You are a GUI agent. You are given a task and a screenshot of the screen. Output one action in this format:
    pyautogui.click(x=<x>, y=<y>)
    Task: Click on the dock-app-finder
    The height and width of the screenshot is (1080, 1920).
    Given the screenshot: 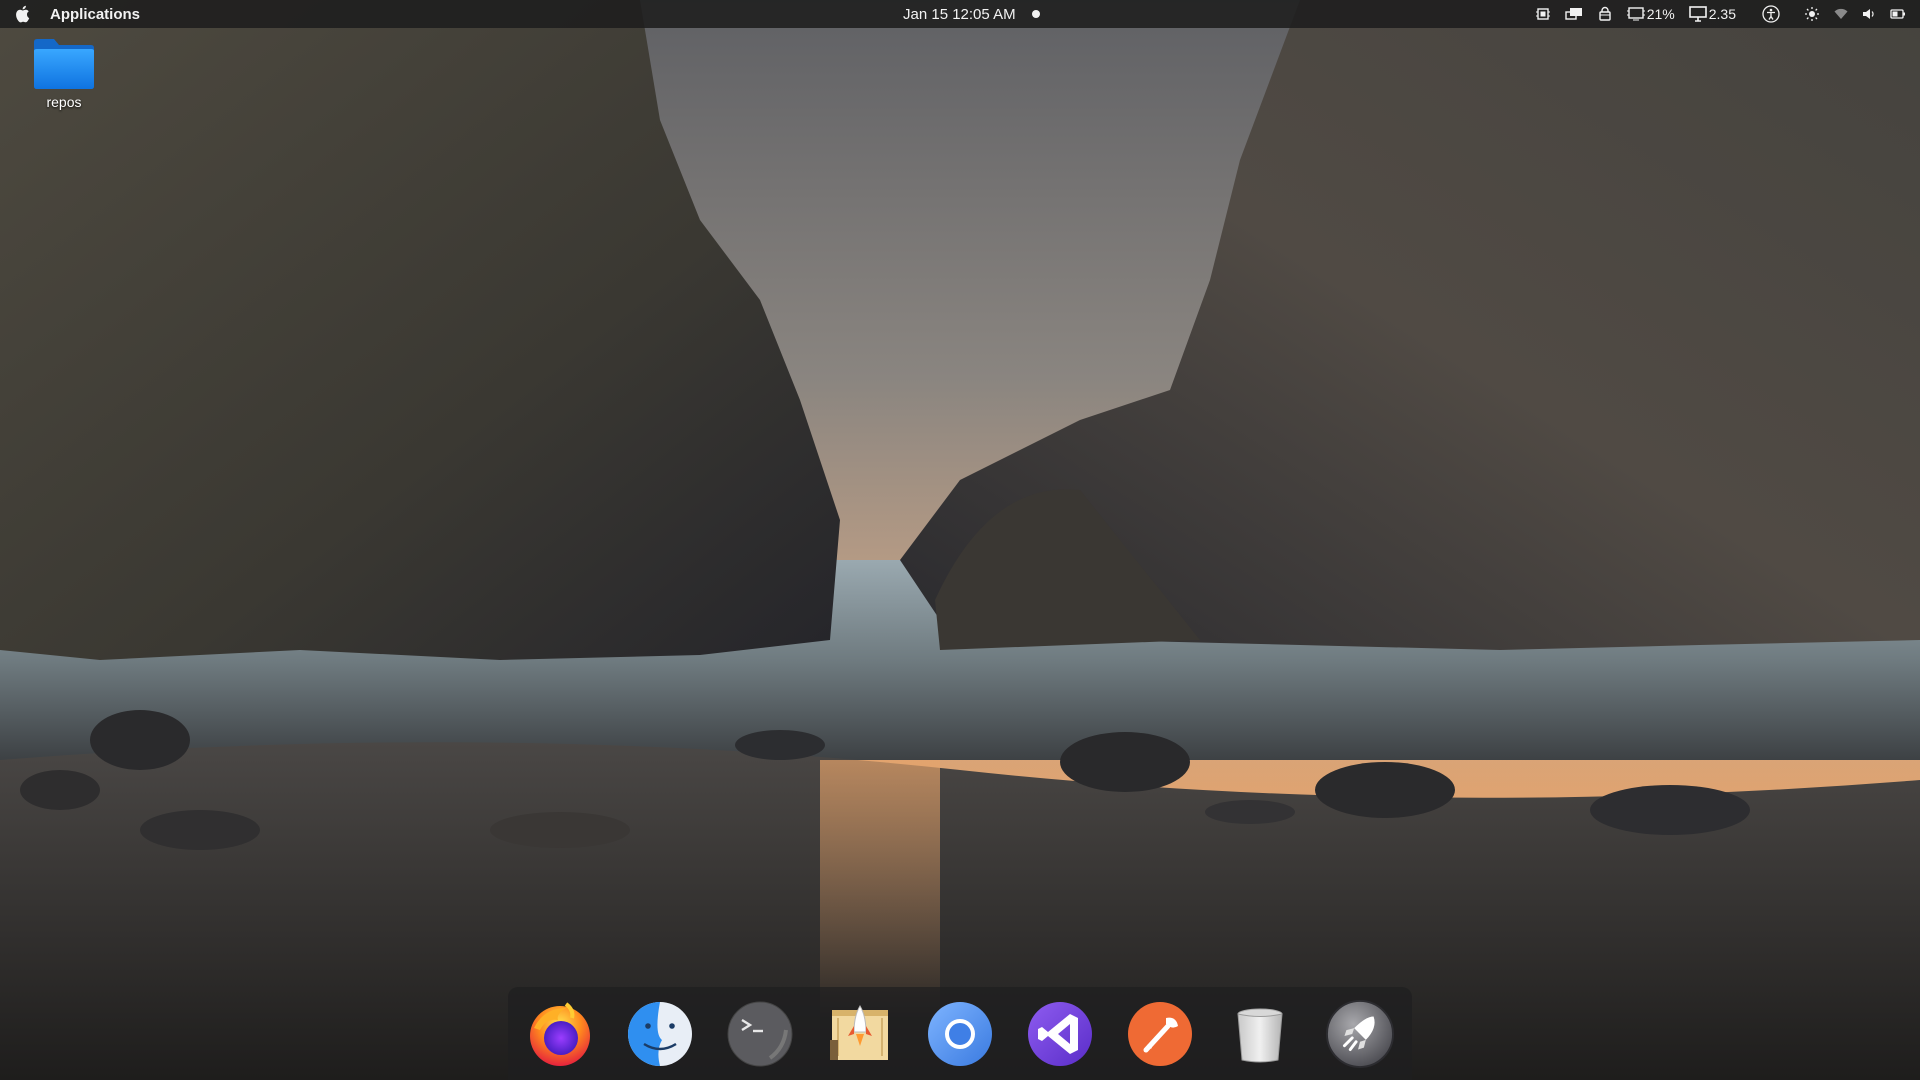 What is the action you would take?
    pyautogui.click(x=660, y=1034)
    